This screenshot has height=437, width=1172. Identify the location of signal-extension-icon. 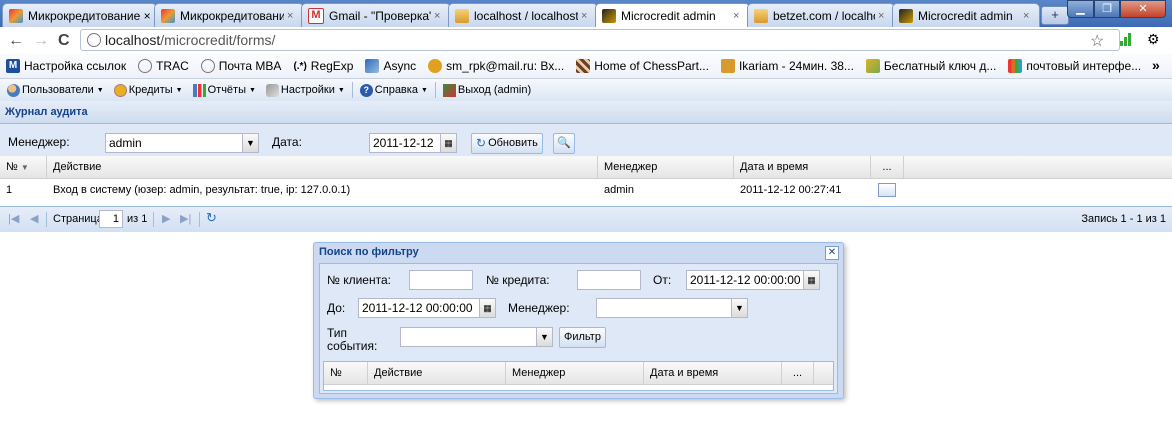
(1125, 39).